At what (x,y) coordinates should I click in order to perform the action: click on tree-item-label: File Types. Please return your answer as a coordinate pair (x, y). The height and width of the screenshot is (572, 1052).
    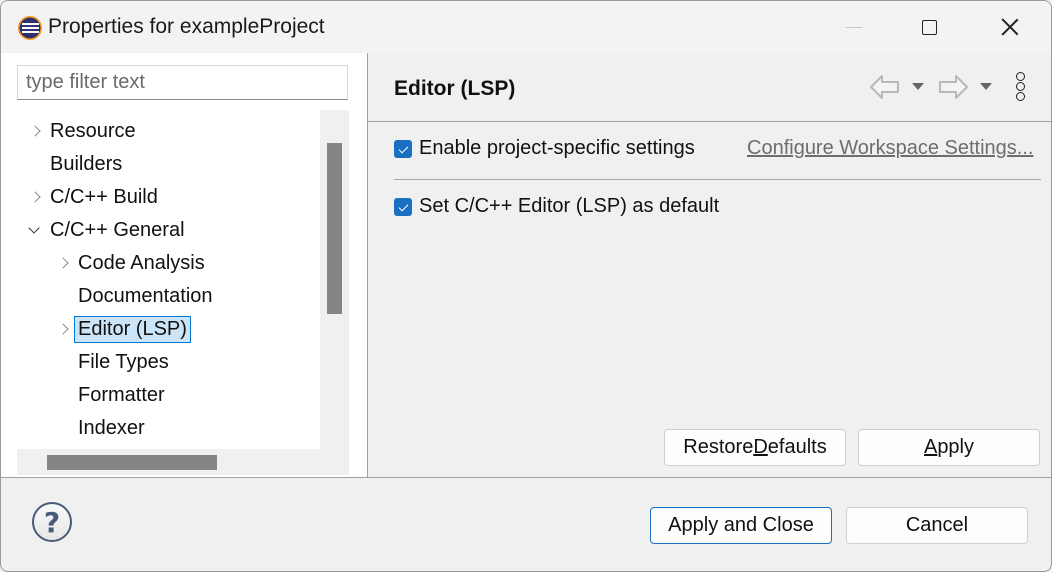
    Looking at the image, I should click on (123, 361).